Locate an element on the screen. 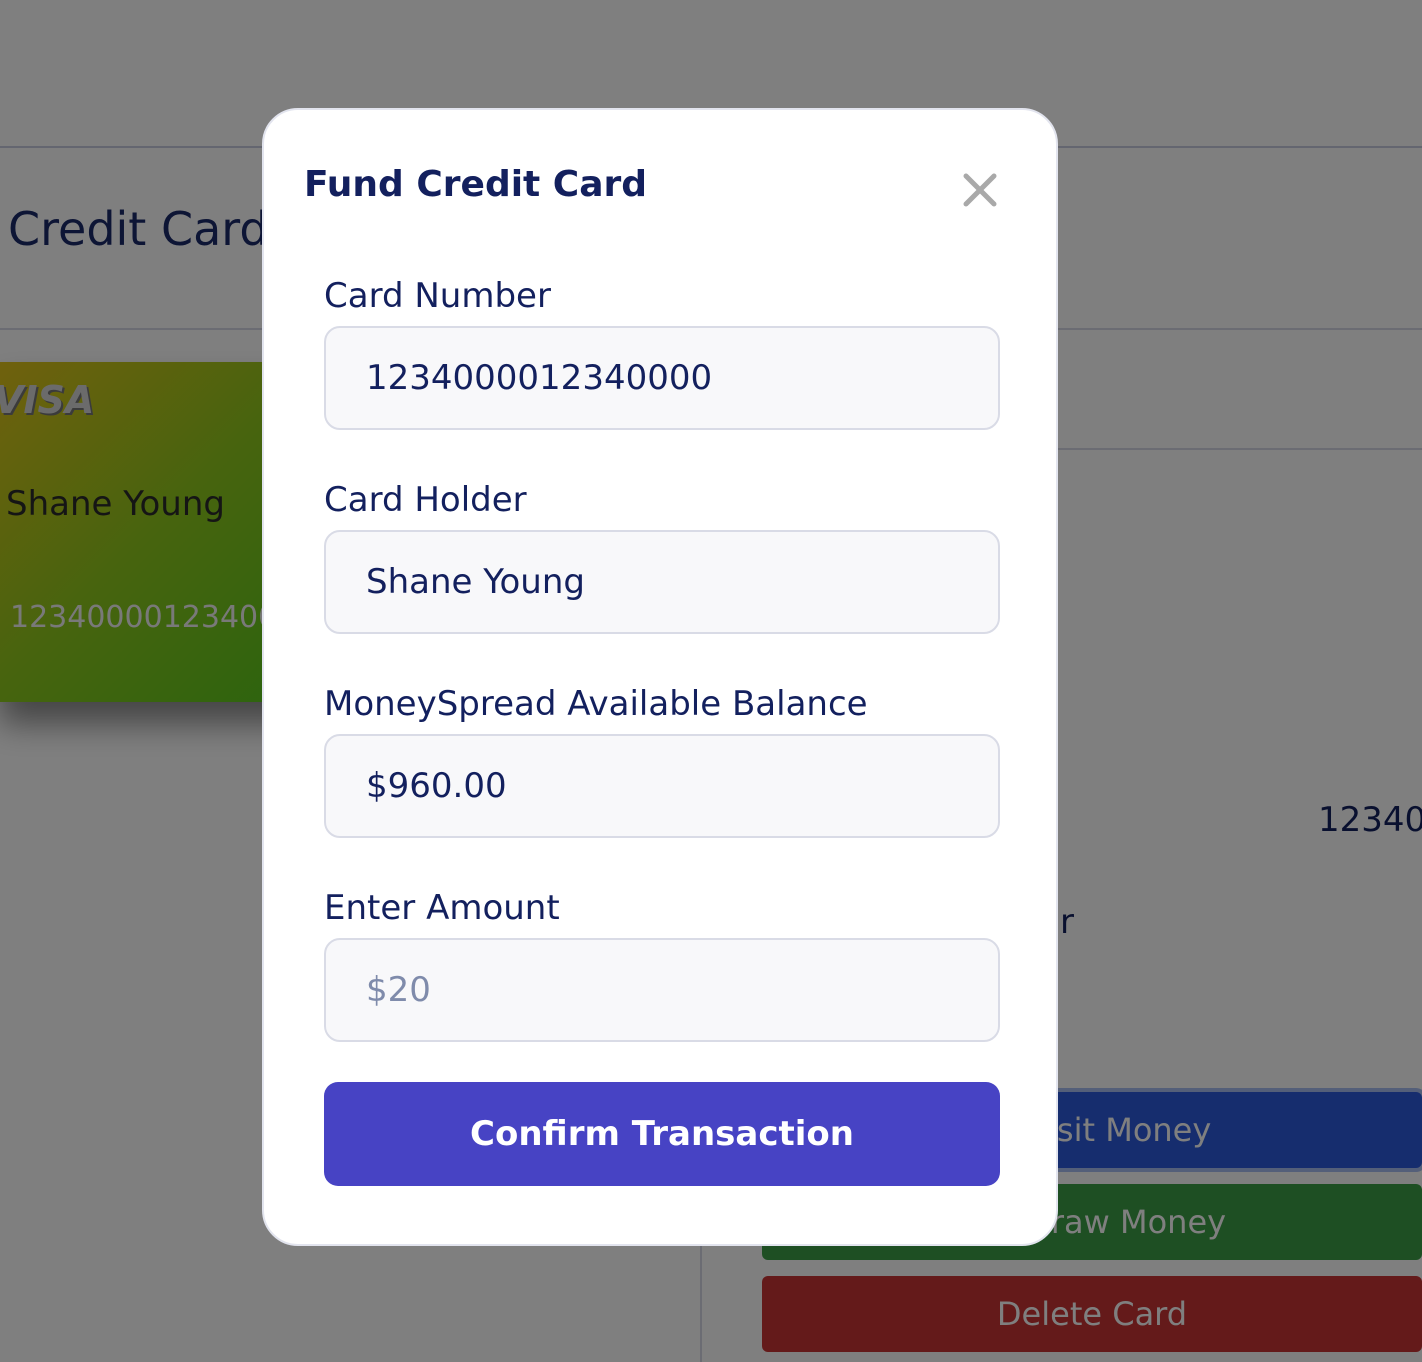  amount-label: Enter Amount is located at coordinates (442, 908).